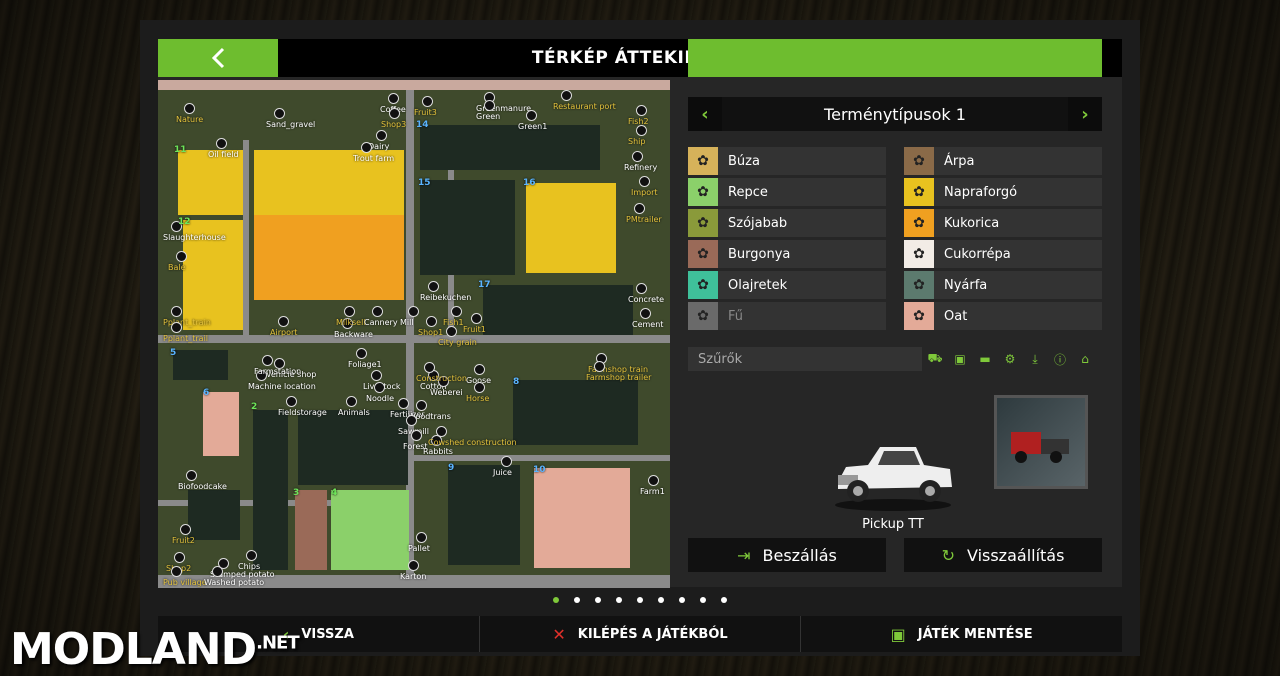 The height and width of the screenshot is (676, 1280). I want to click on legend-item-label: Búza, so click(744, 161).